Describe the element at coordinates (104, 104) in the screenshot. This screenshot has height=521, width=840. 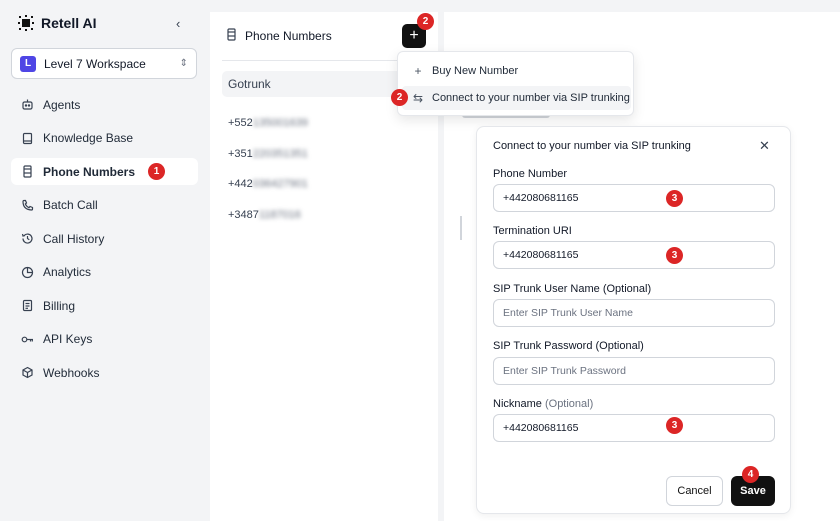
I see `sidebar-item-agents: Agents` at that location.